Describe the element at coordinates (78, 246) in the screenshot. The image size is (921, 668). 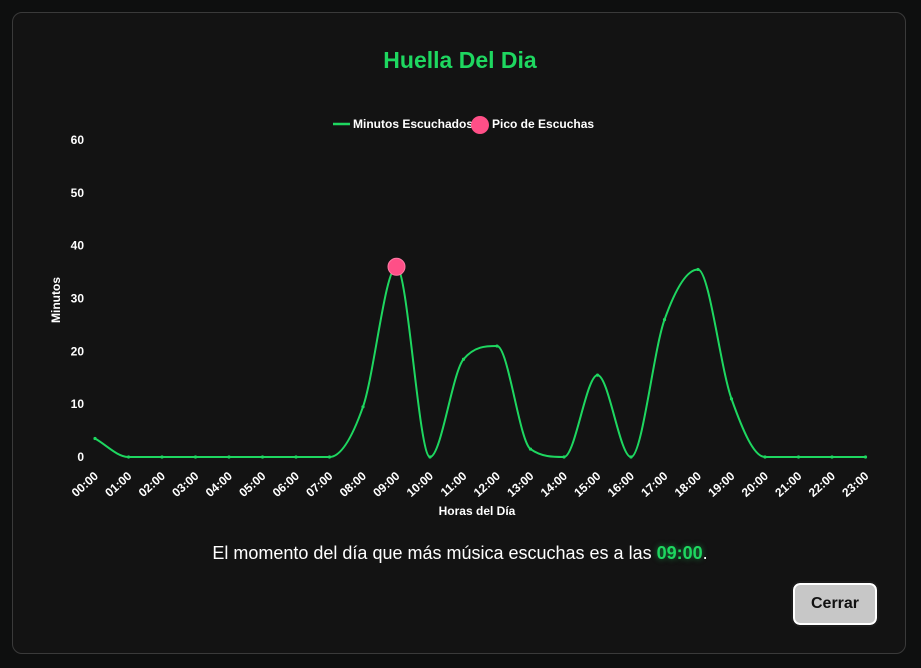
I see `y-tick-label: 40` at that location.